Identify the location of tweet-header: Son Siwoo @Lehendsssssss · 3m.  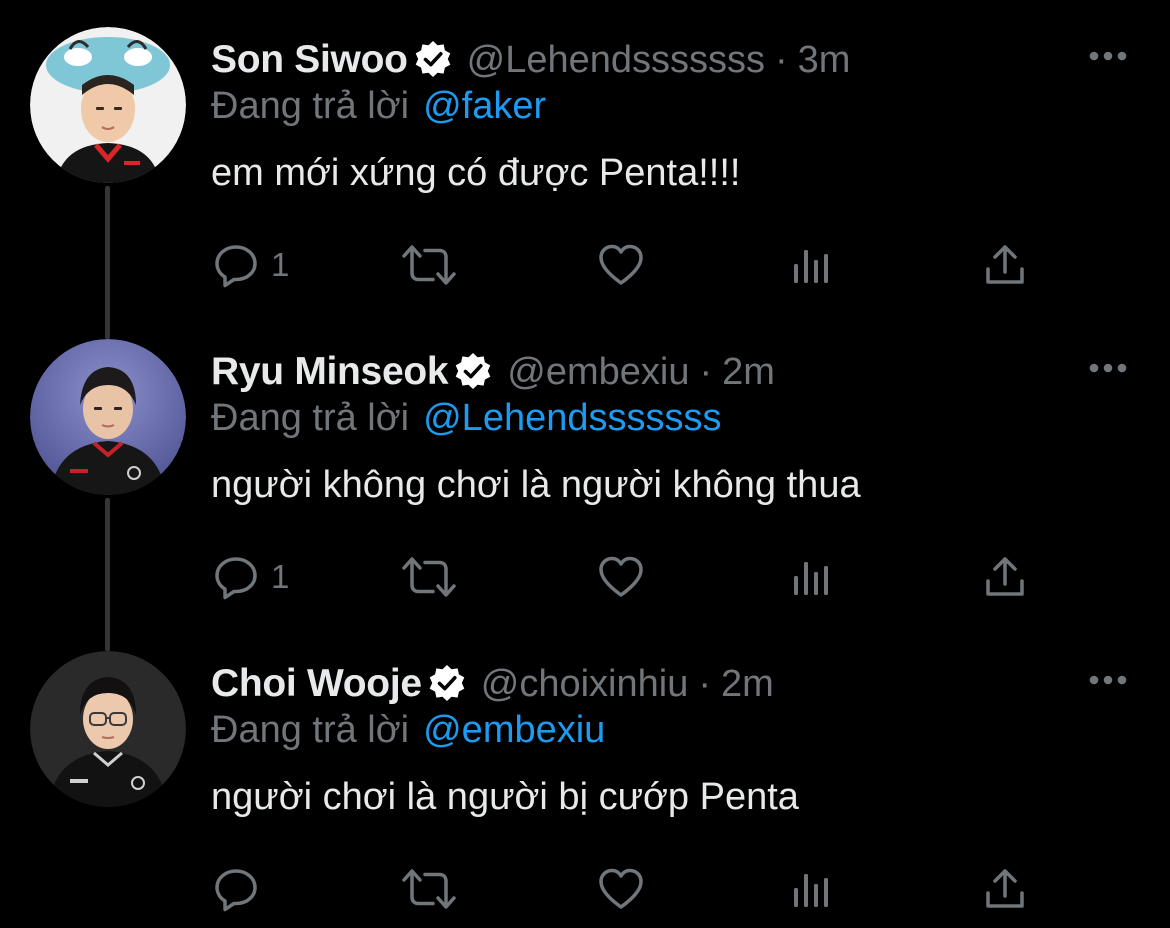
(530, 60).